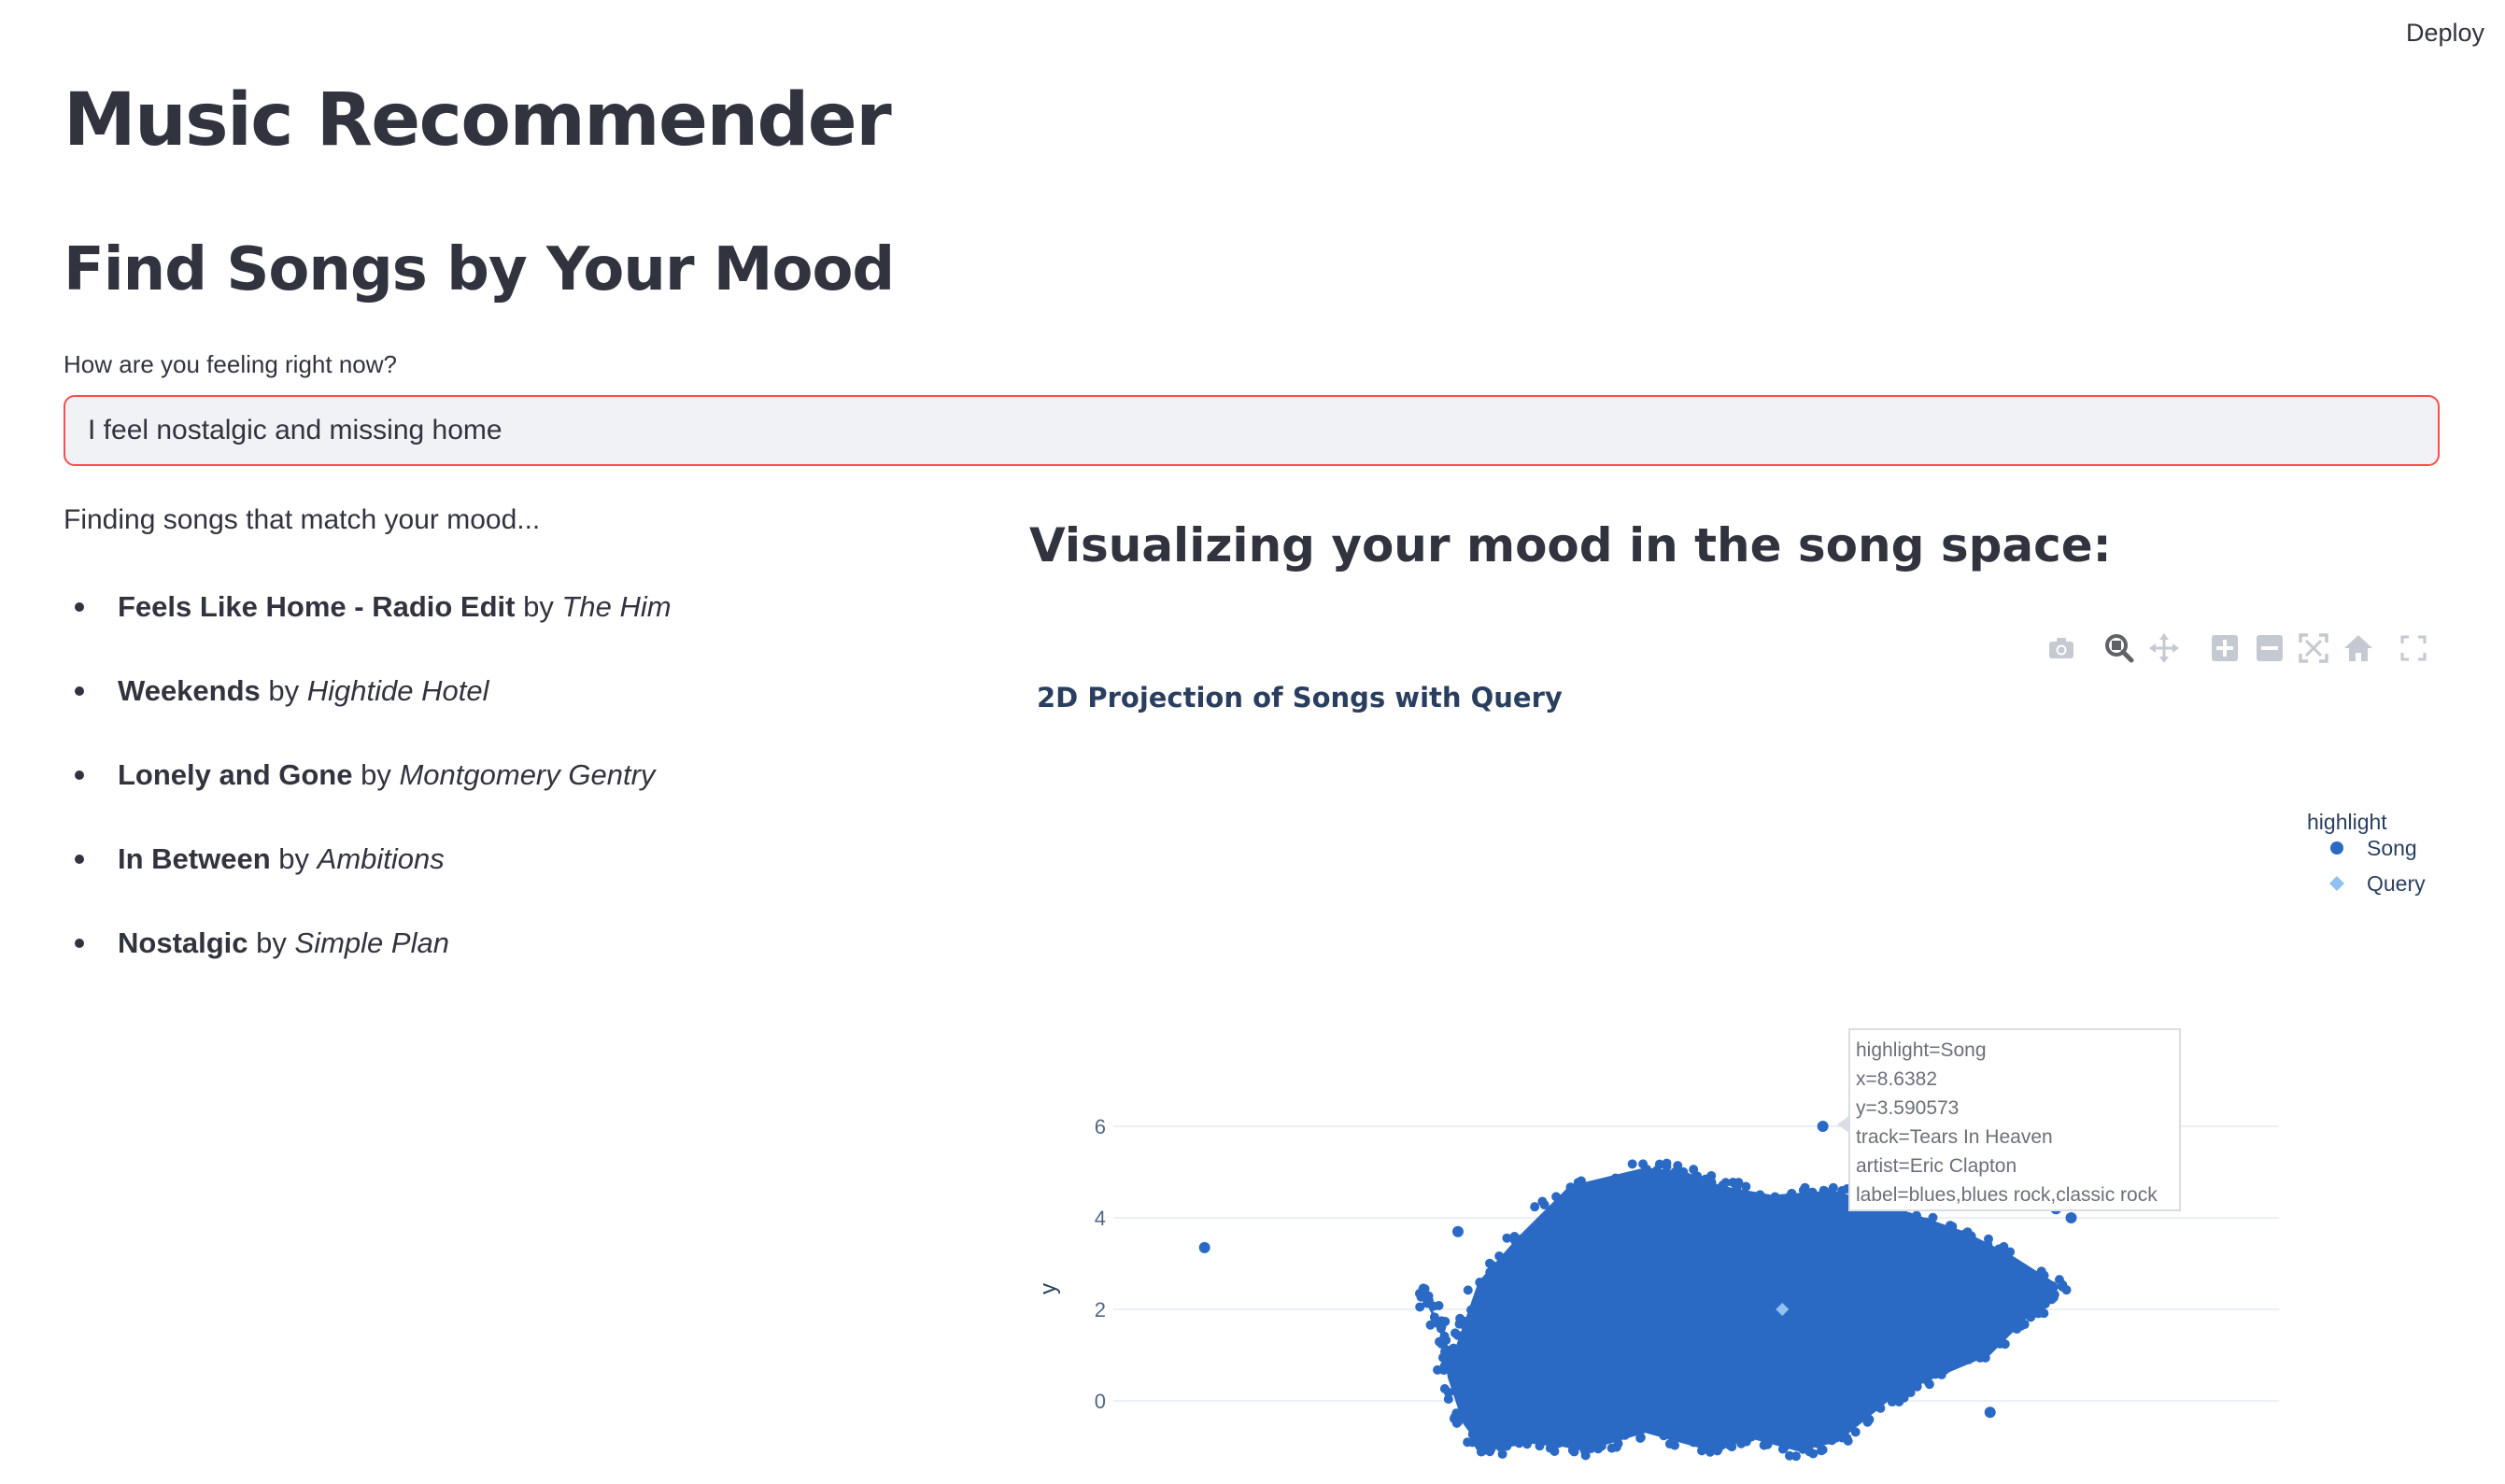 This screenshot has width=2505, height=1484. What do you see at coordinates (2061, 648) in the screenshot?
I see `camera-icon` at bounding box center [2061, 648].